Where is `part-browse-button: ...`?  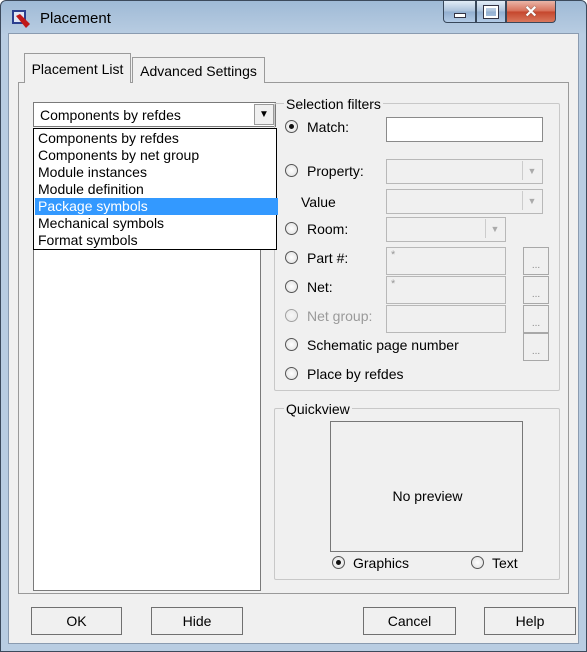 part-browse-button: ... is located at coordinates (536, 261).